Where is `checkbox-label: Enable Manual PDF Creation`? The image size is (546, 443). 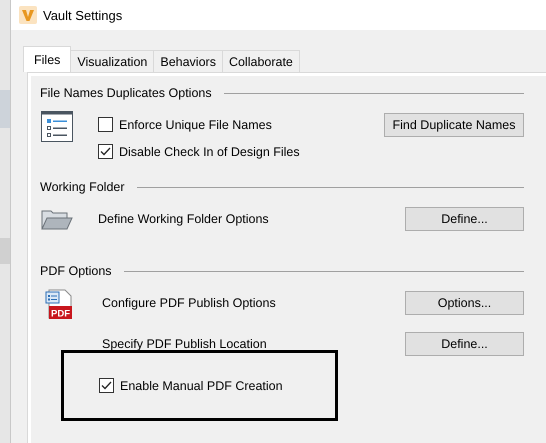 checkbox-label: Enable Manual PDF Creation is located at coordinates (201, 385).